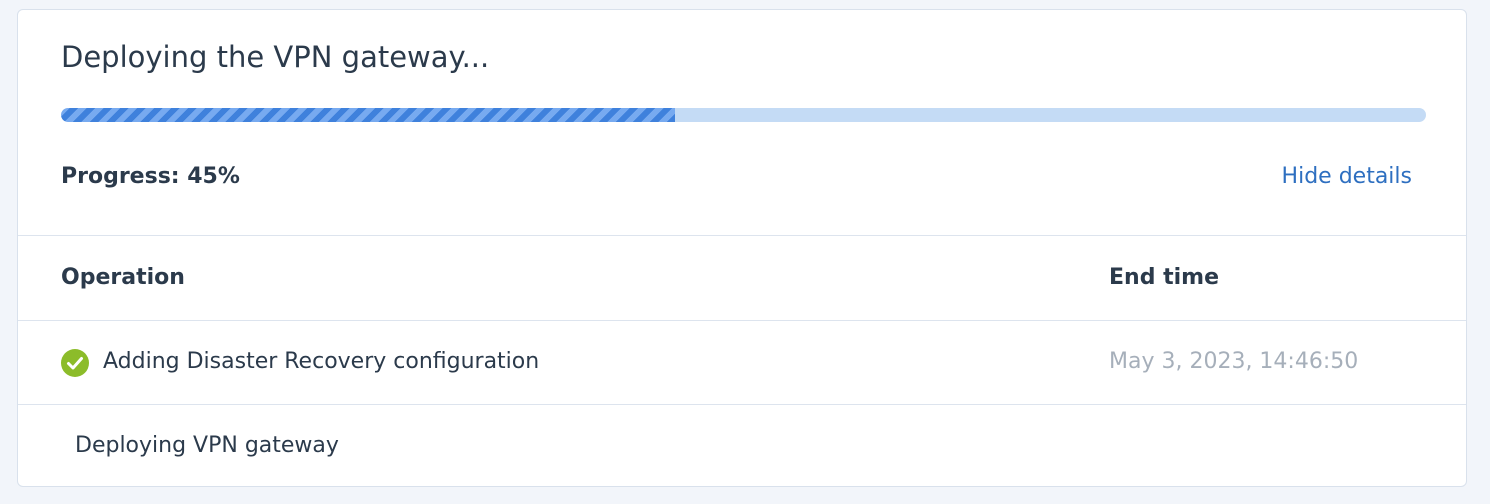  What do you see at coordinates (1347, 176) in the screenshot?
I see `hide-details-link: Hide details` at bounding box center [1347, 176].